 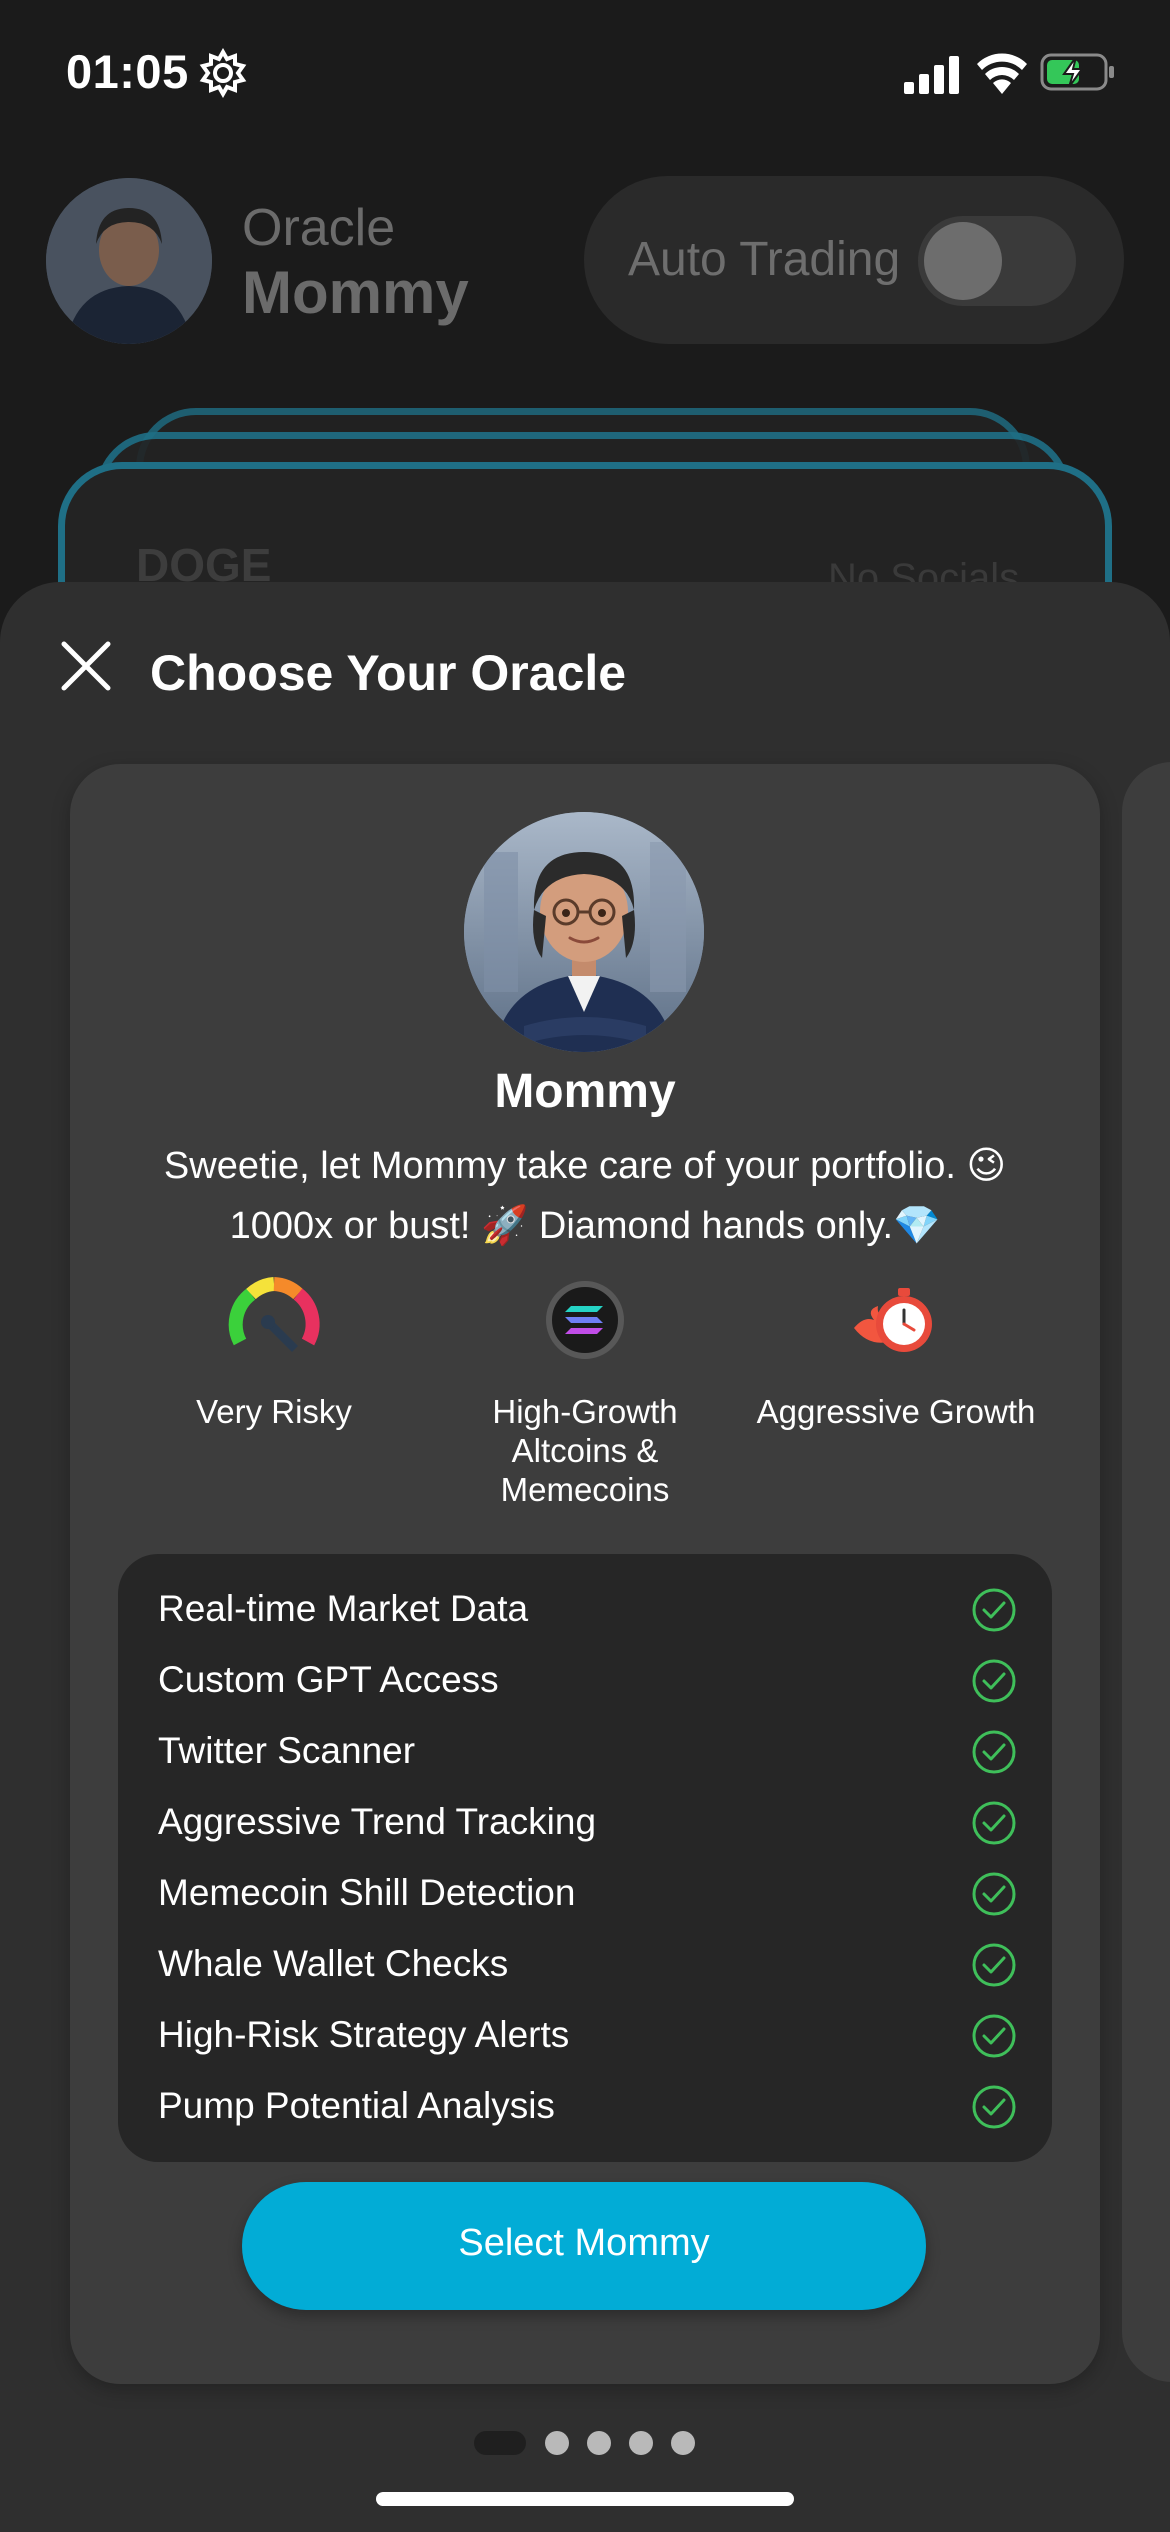 I want to click on auto-trading-toggle, so click(x=997, y=261).